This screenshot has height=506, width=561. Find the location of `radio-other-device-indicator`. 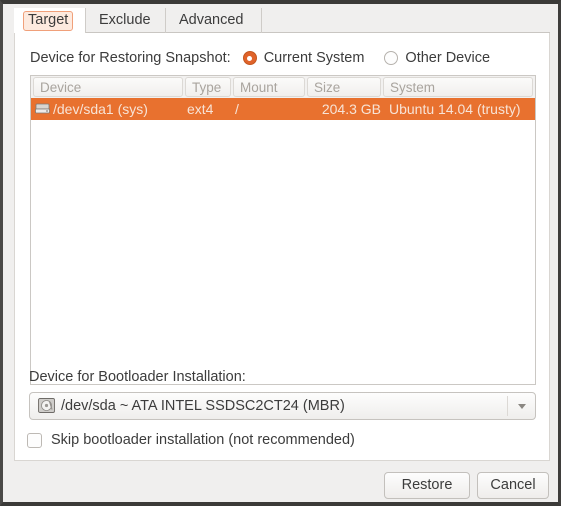

radio-other-device-indicator is located at coordinates (391, 58).